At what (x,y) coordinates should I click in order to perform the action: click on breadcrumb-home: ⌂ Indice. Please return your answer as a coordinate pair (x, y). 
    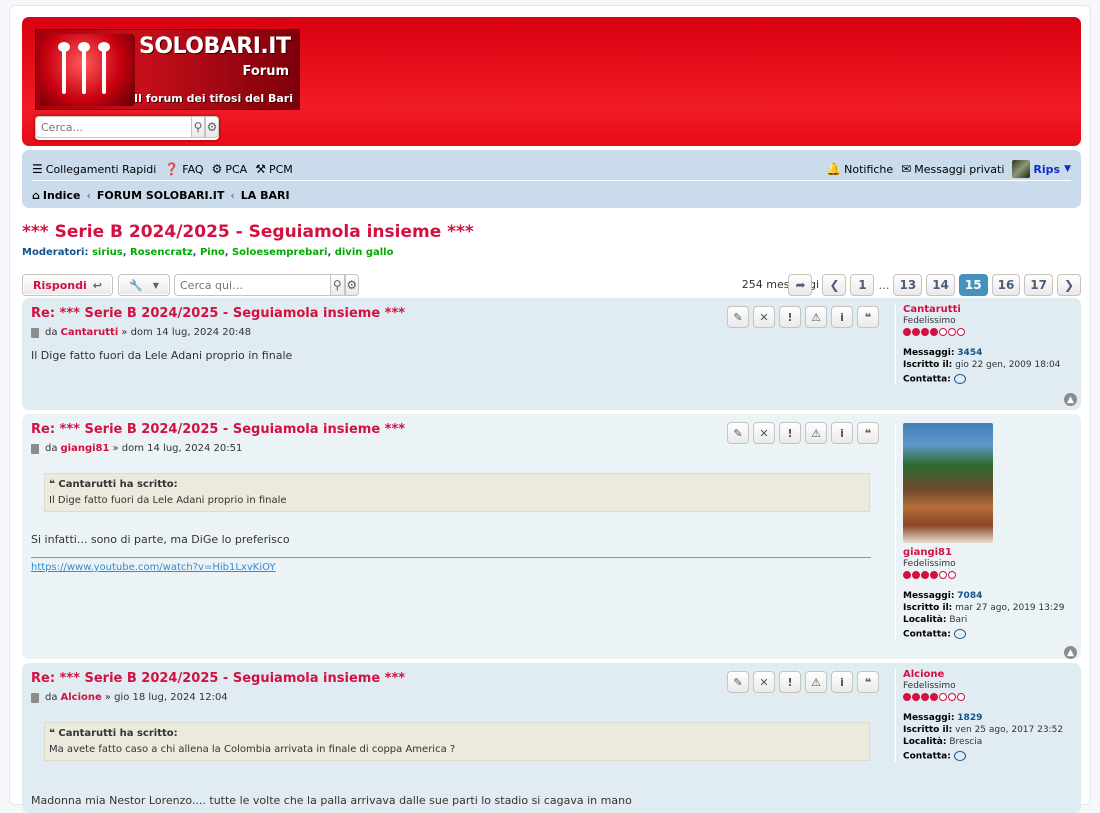
    Looking at the image, I should click on (56, 195).